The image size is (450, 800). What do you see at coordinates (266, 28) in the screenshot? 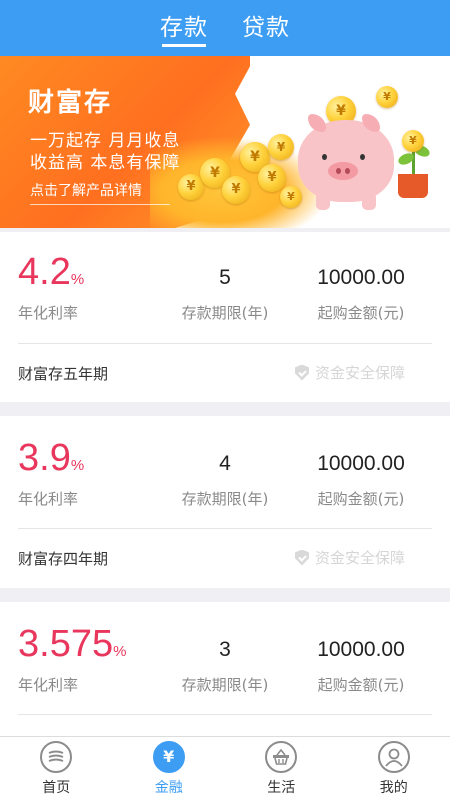
I see `tab-loan: 贷款` at bounding box center [266, 28].